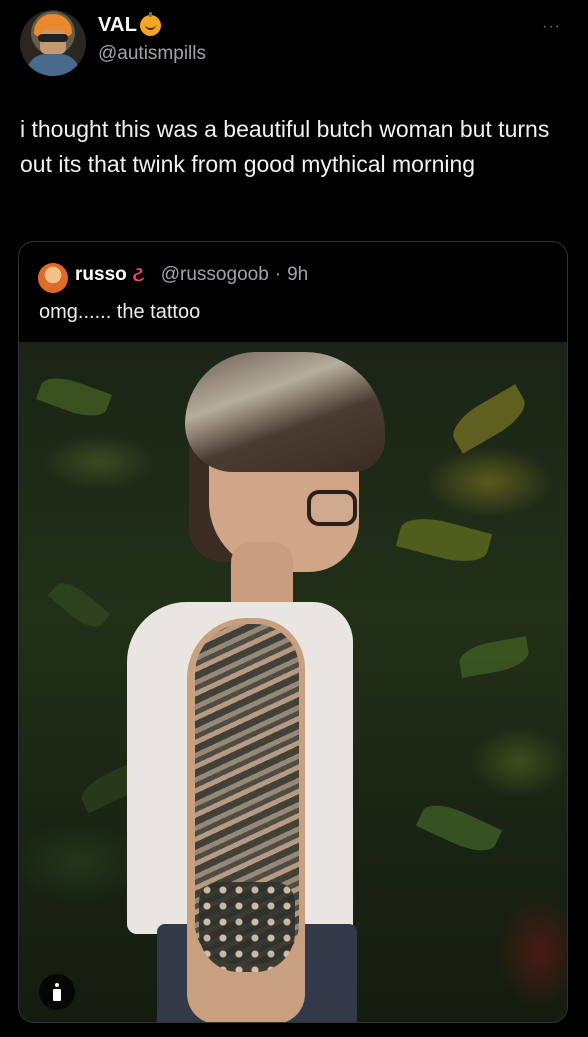  What do you see at coordinates (294, 44) in the screenshot?
I see `tweet-header: VAL @autismpills ···` at bounding box center [294, 44].